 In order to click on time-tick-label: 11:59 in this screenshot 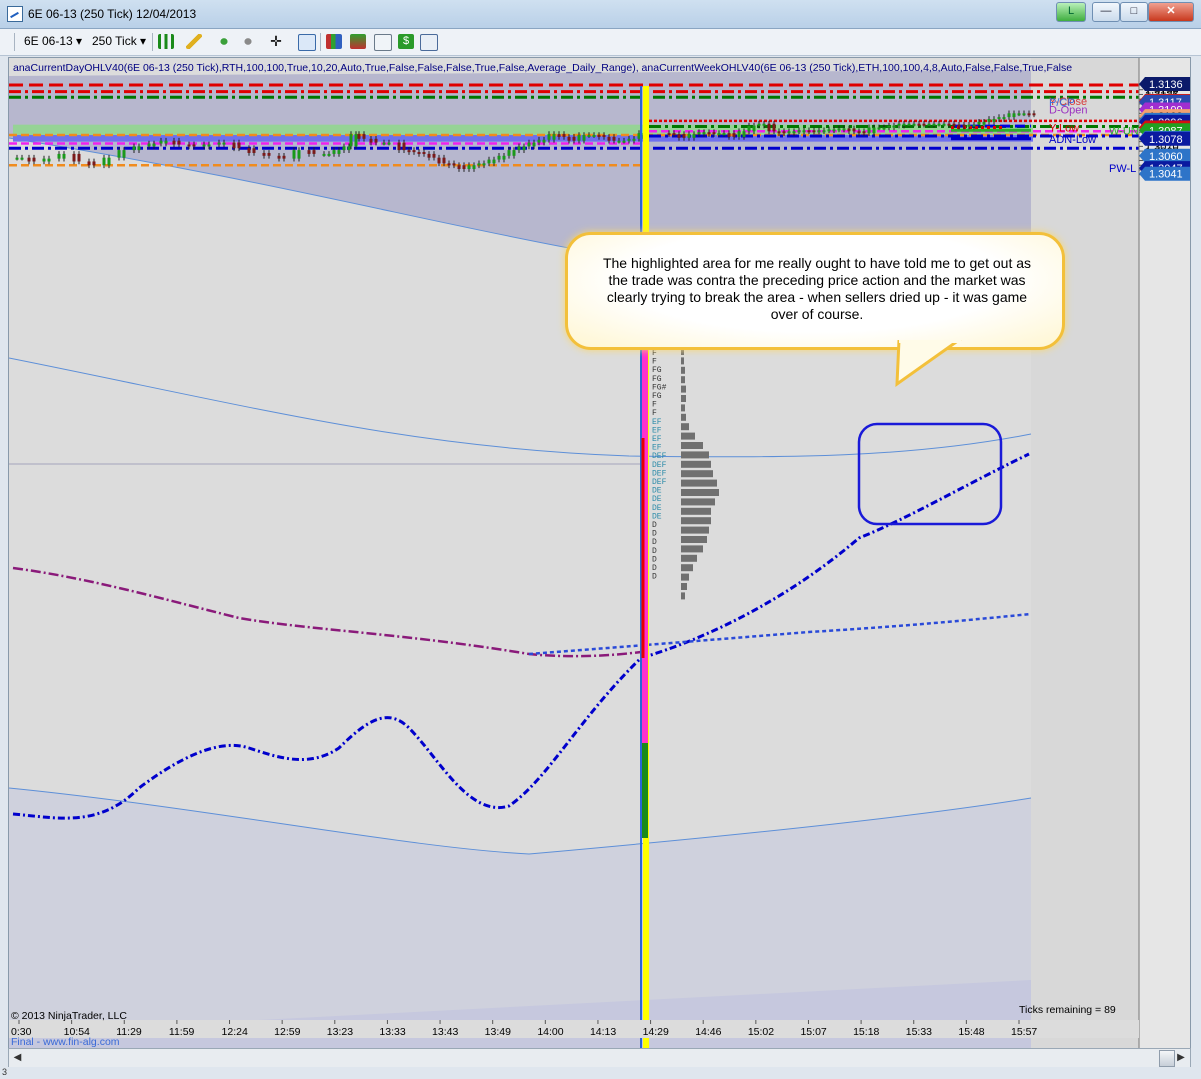, I will do `click(182, 1032)`.